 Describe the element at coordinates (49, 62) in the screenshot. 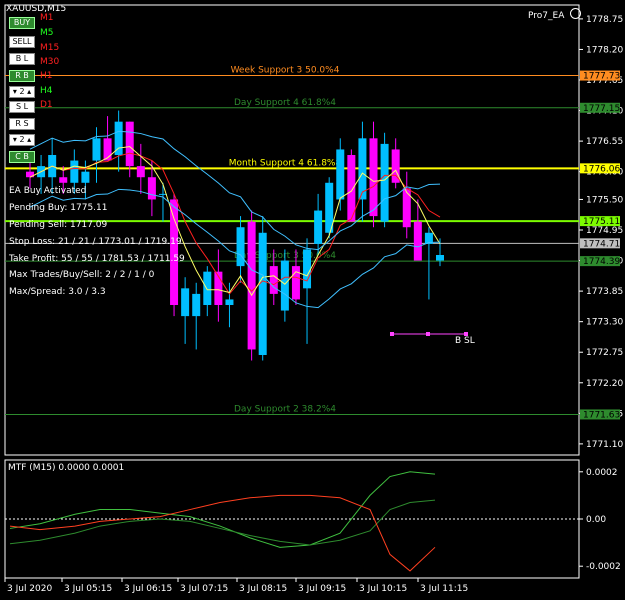

I see `timeframe-m30: M30` at that location.